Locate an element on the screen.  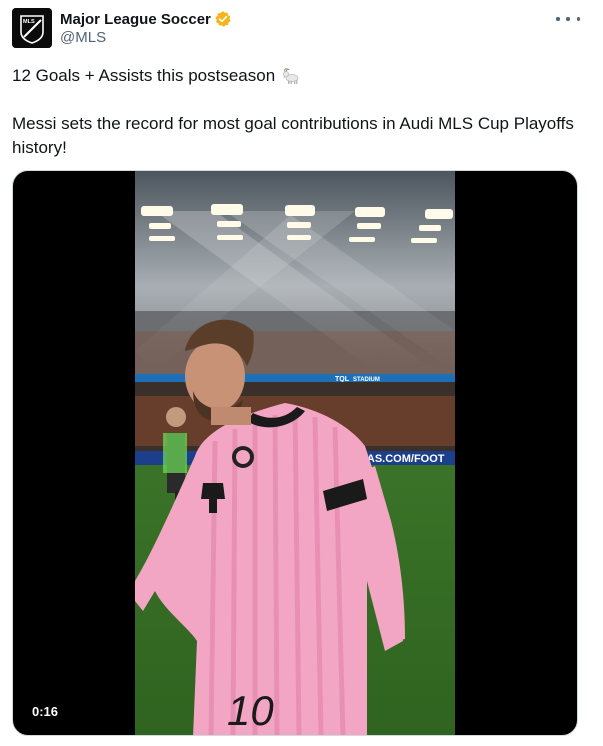
mls-logo-icon: MLS is located at coordinates (32, 28).